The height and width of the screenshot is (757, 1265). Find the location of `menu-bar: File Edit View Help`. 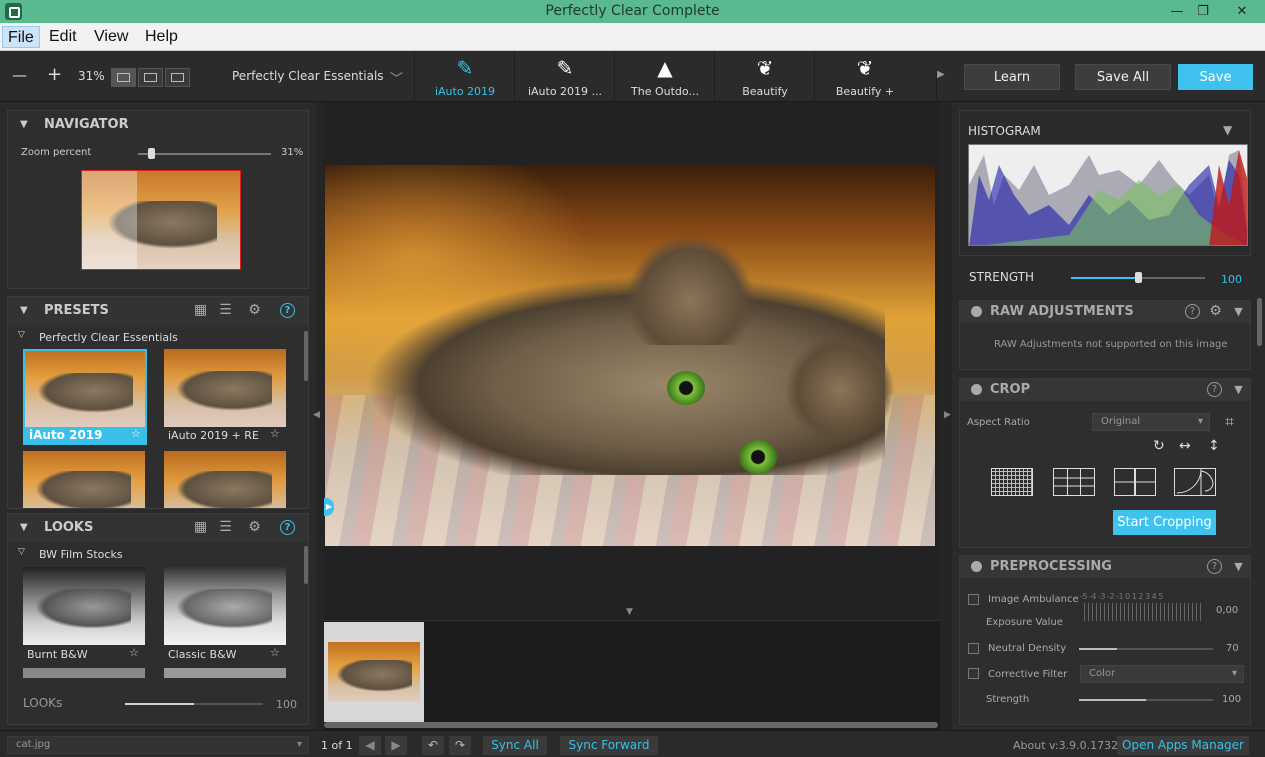

menu-bar: File Edit View Help is located at coordinates (632, 37).